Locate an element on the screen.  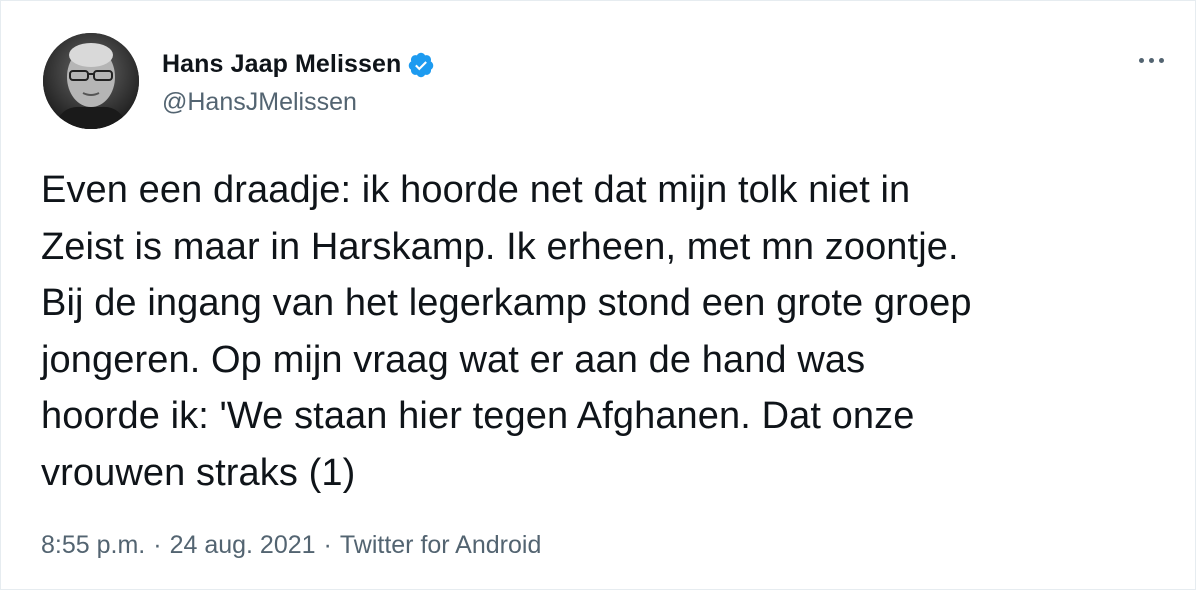
more-options-button is located at coordinates (1151, 60).